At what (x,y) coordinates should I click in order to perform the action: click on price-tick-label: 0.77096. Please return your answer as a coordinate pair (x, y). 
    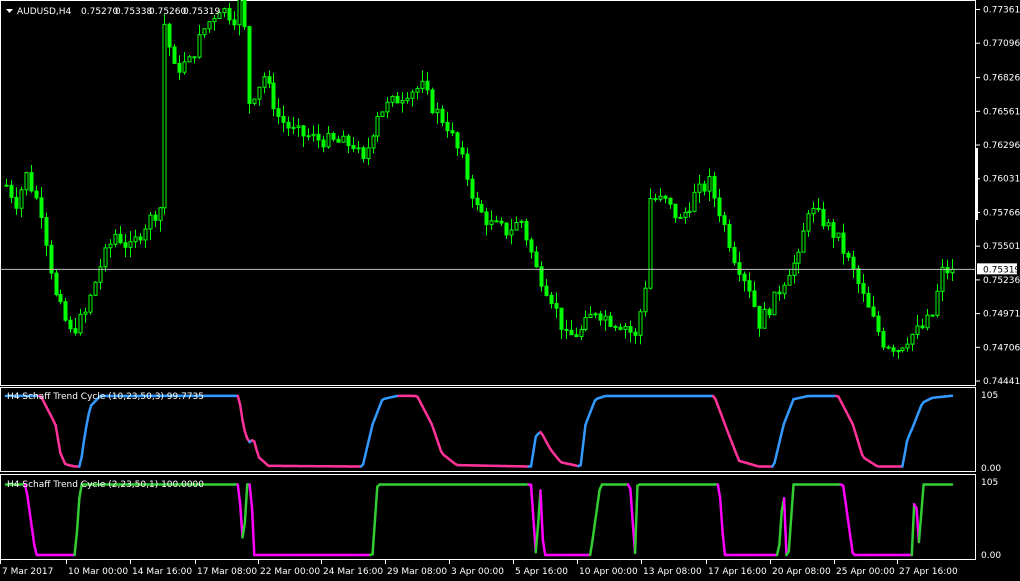
    Looking at the image, I should click on (1001, 44).